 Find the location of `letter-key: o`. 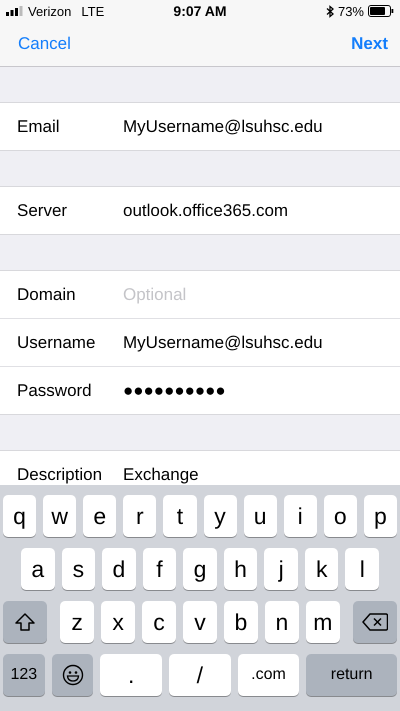

letter-key: o is located at coordinates (340, 516).